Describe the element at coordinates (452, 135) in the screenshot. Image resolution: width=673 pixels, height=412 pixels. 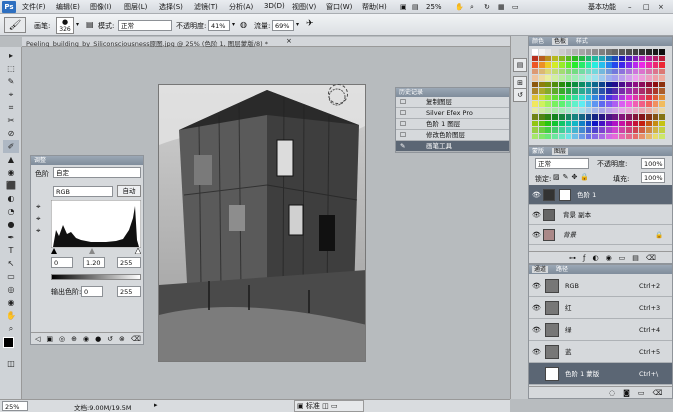
I see `history-item: ☐ 修改色阶图层` at that location.